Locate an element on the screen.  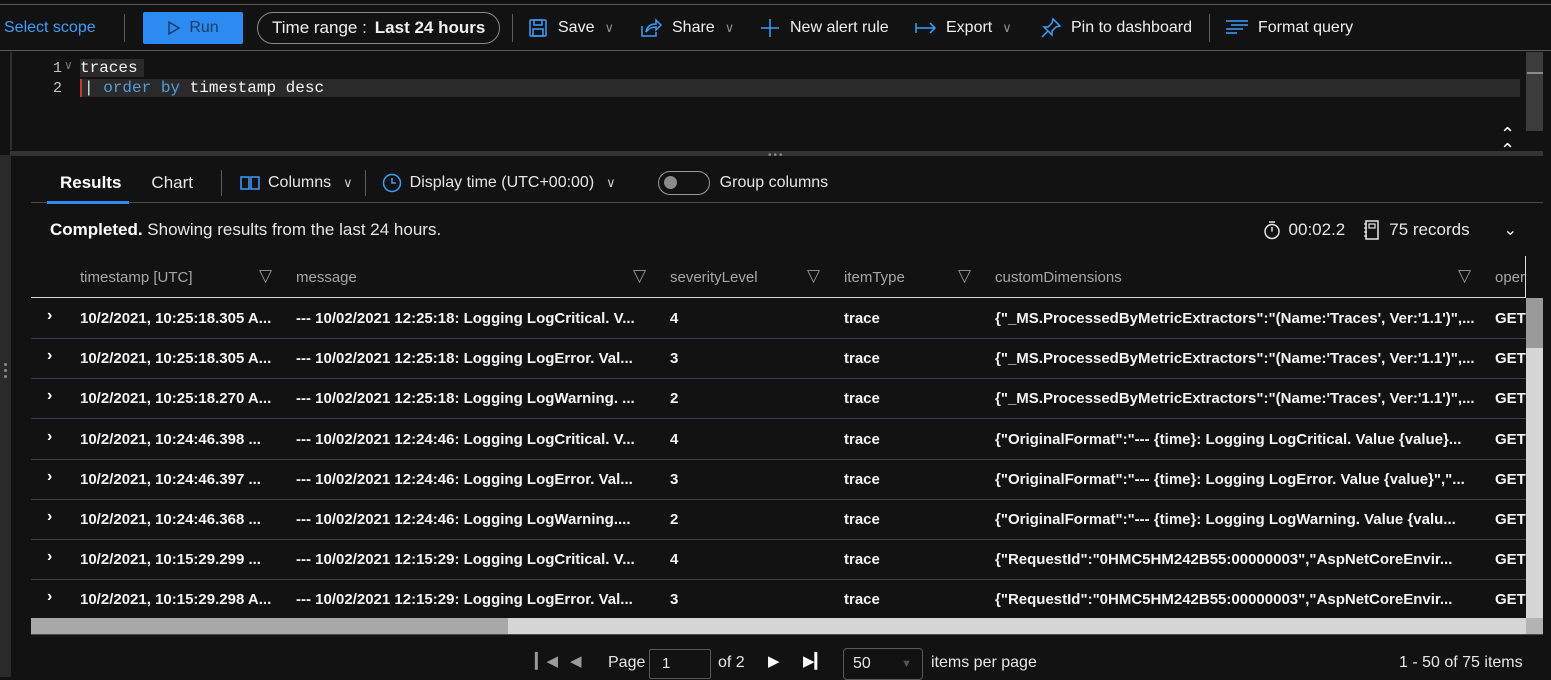
new-alert-rule-button: New alert rule is located at coordinates (824, 28).